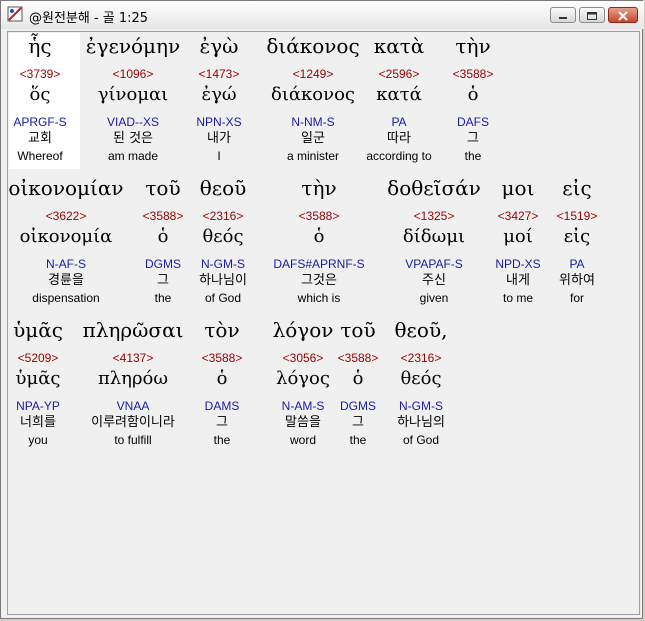 The height and width of the screenshot is (621, 645). What do you see at coordinates (577, 216) in the screenshot?
I see `strong-number: <1519>` at bounding box center [577, 216].